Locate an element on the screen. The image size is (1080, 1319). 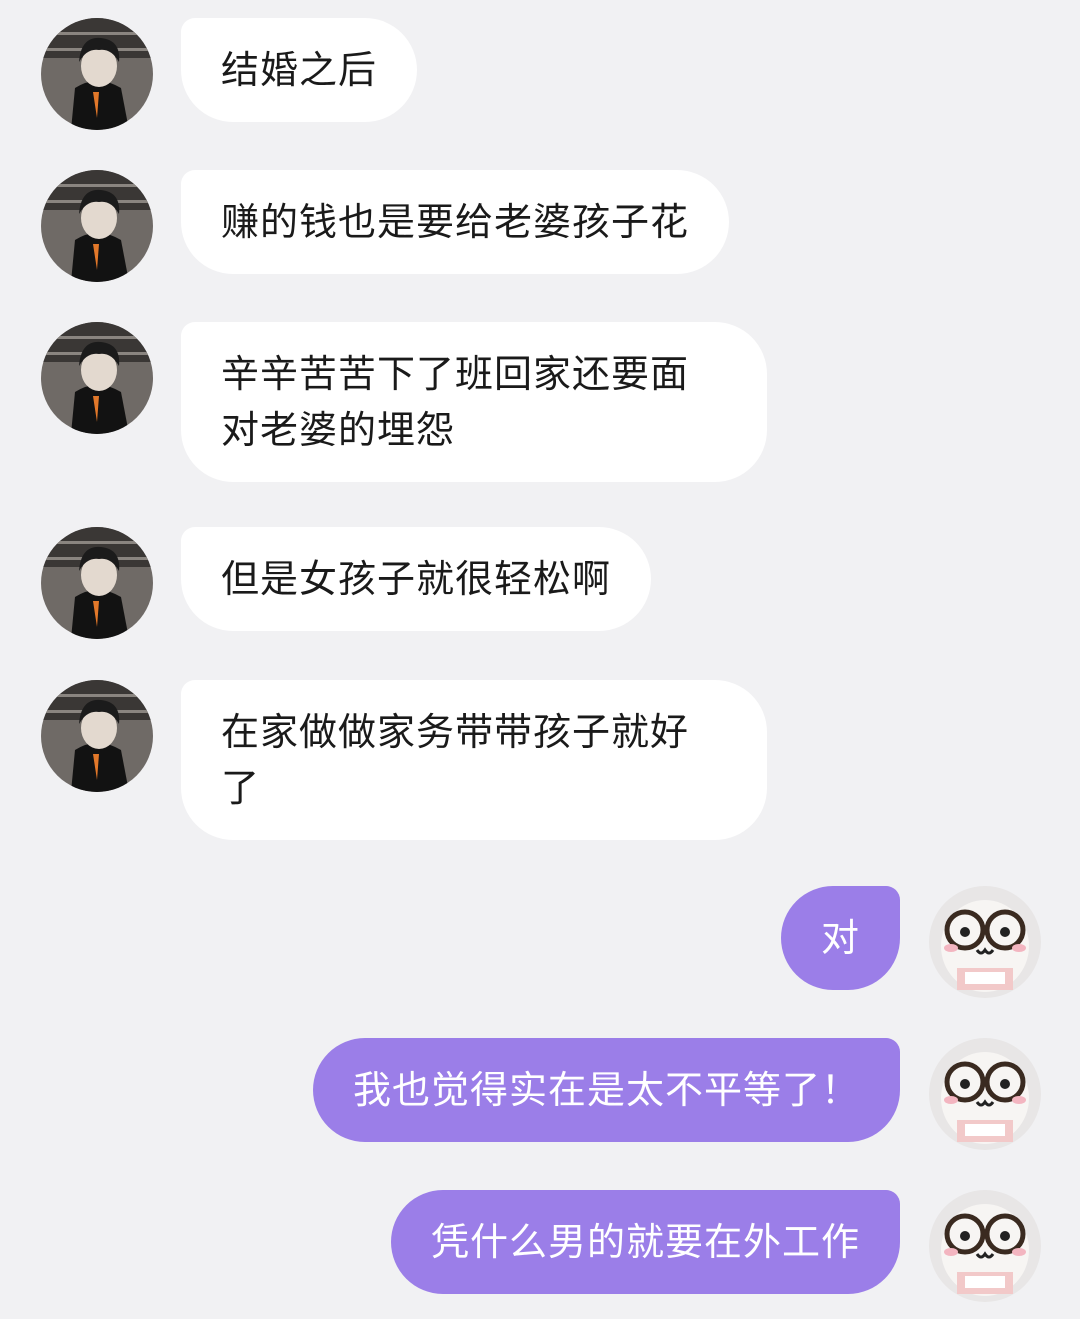
incoming-message-bubble: 在家做做家务带带孩子就好了 is located at coordinates (474, 760).